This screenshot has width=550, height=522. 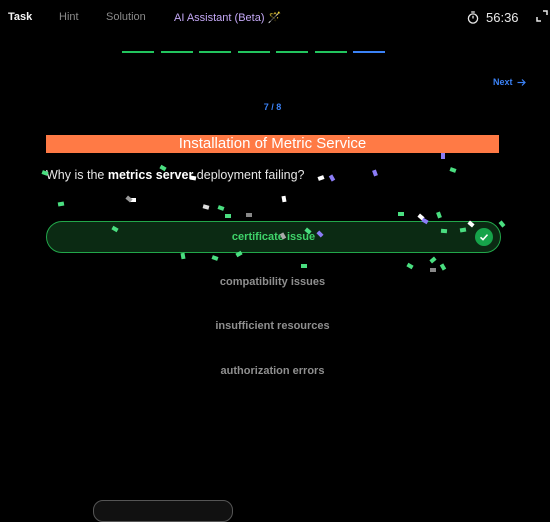 What do you see at coordinates (484, 237) in the screenshot?
I see `check-icon` at bounding box center [484, 237].